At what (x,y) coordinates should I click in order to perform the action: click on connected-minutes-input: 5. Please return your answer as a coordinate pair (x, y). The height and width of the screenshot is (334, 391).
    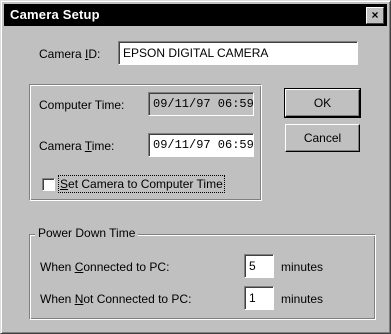
    Looking at the image, I should click on (259, 266).